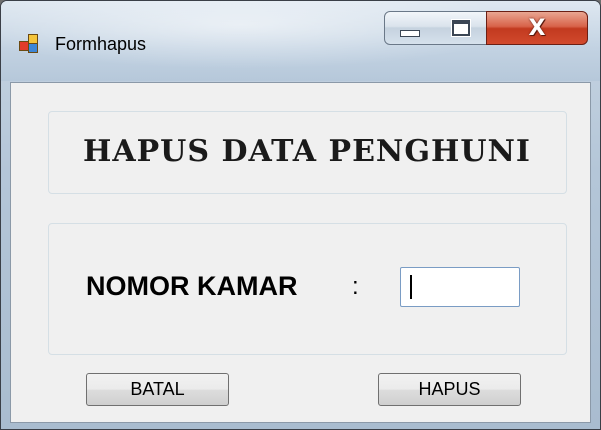 The height and width of the screenshot is (430, 601). I want to click on label-colon: :, so click(355, 286).